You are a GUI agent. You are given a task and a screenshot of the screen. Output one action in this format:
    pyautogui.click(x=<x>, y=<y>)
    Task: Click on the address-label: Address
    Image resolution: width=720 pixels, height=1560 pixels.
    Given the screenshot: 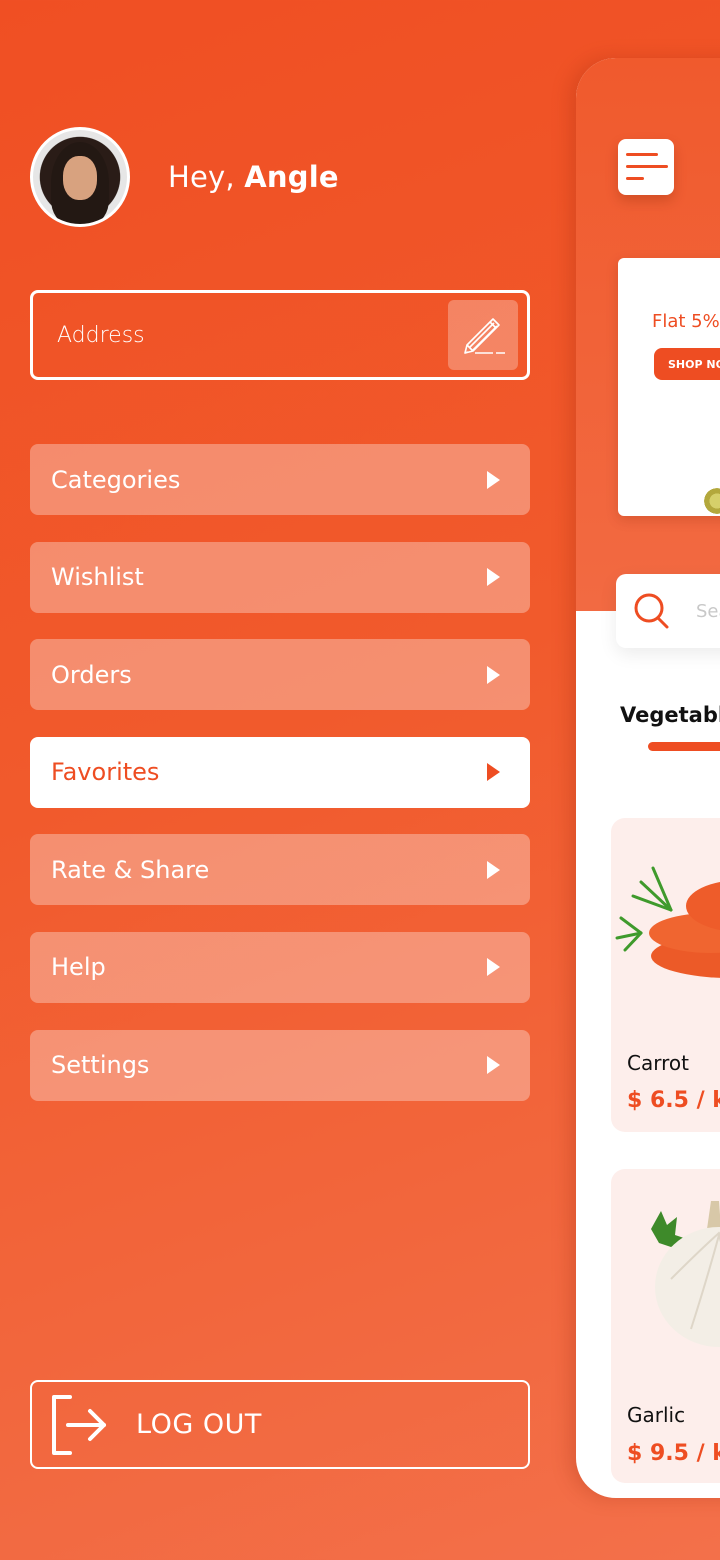 What is the action you would take?
    pyautogui.click(x=101, y=335)
    